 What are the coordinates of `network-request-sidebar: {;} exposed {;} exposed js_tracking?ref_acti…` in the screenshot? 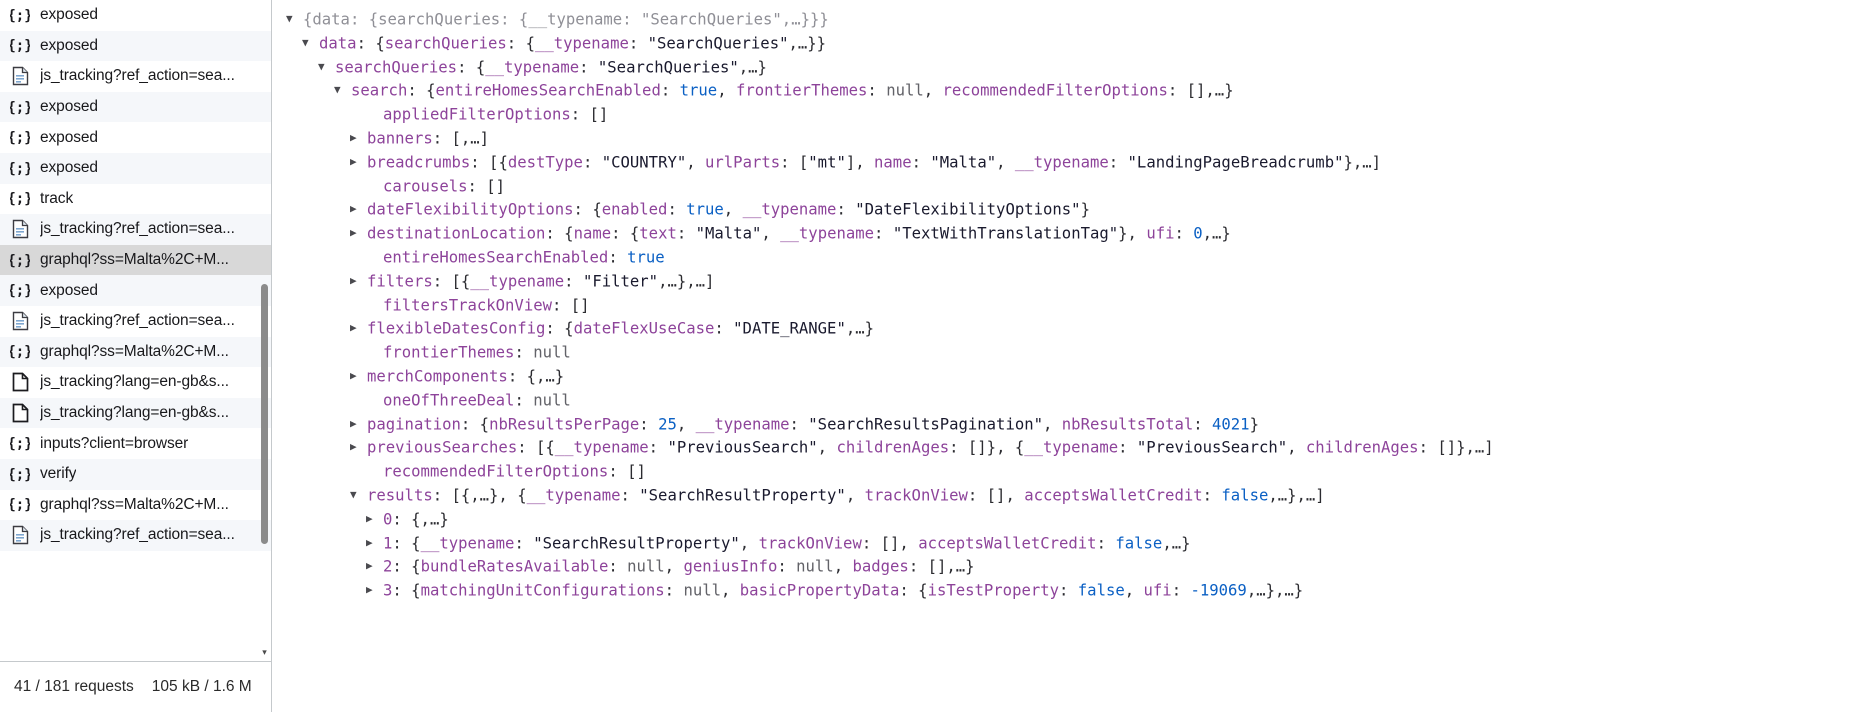 It's located at (136, 356).